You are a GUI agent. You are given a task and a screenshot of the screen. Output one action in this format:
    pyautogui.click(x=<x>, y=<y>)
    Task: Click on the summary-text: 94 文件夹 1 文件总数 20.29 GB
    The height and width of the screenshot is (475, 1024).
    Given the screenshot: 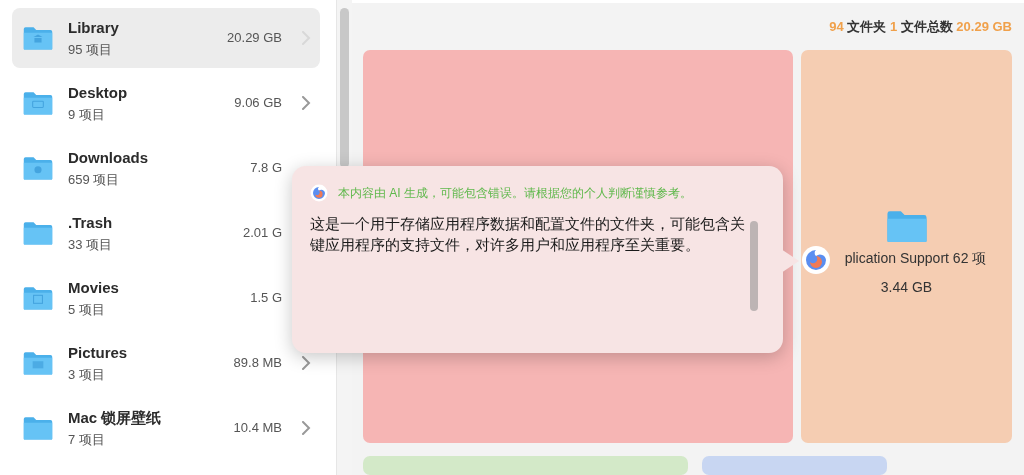 What is the action you would take?
    pyautogui.click(x=920, y=27)
    